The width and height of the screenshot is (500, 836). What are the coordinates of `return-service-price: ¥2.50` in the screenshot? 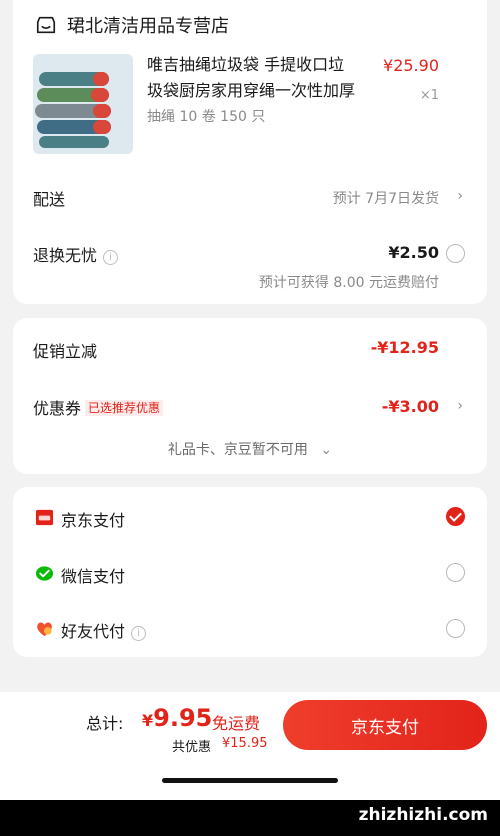 It's located at (413, 252).